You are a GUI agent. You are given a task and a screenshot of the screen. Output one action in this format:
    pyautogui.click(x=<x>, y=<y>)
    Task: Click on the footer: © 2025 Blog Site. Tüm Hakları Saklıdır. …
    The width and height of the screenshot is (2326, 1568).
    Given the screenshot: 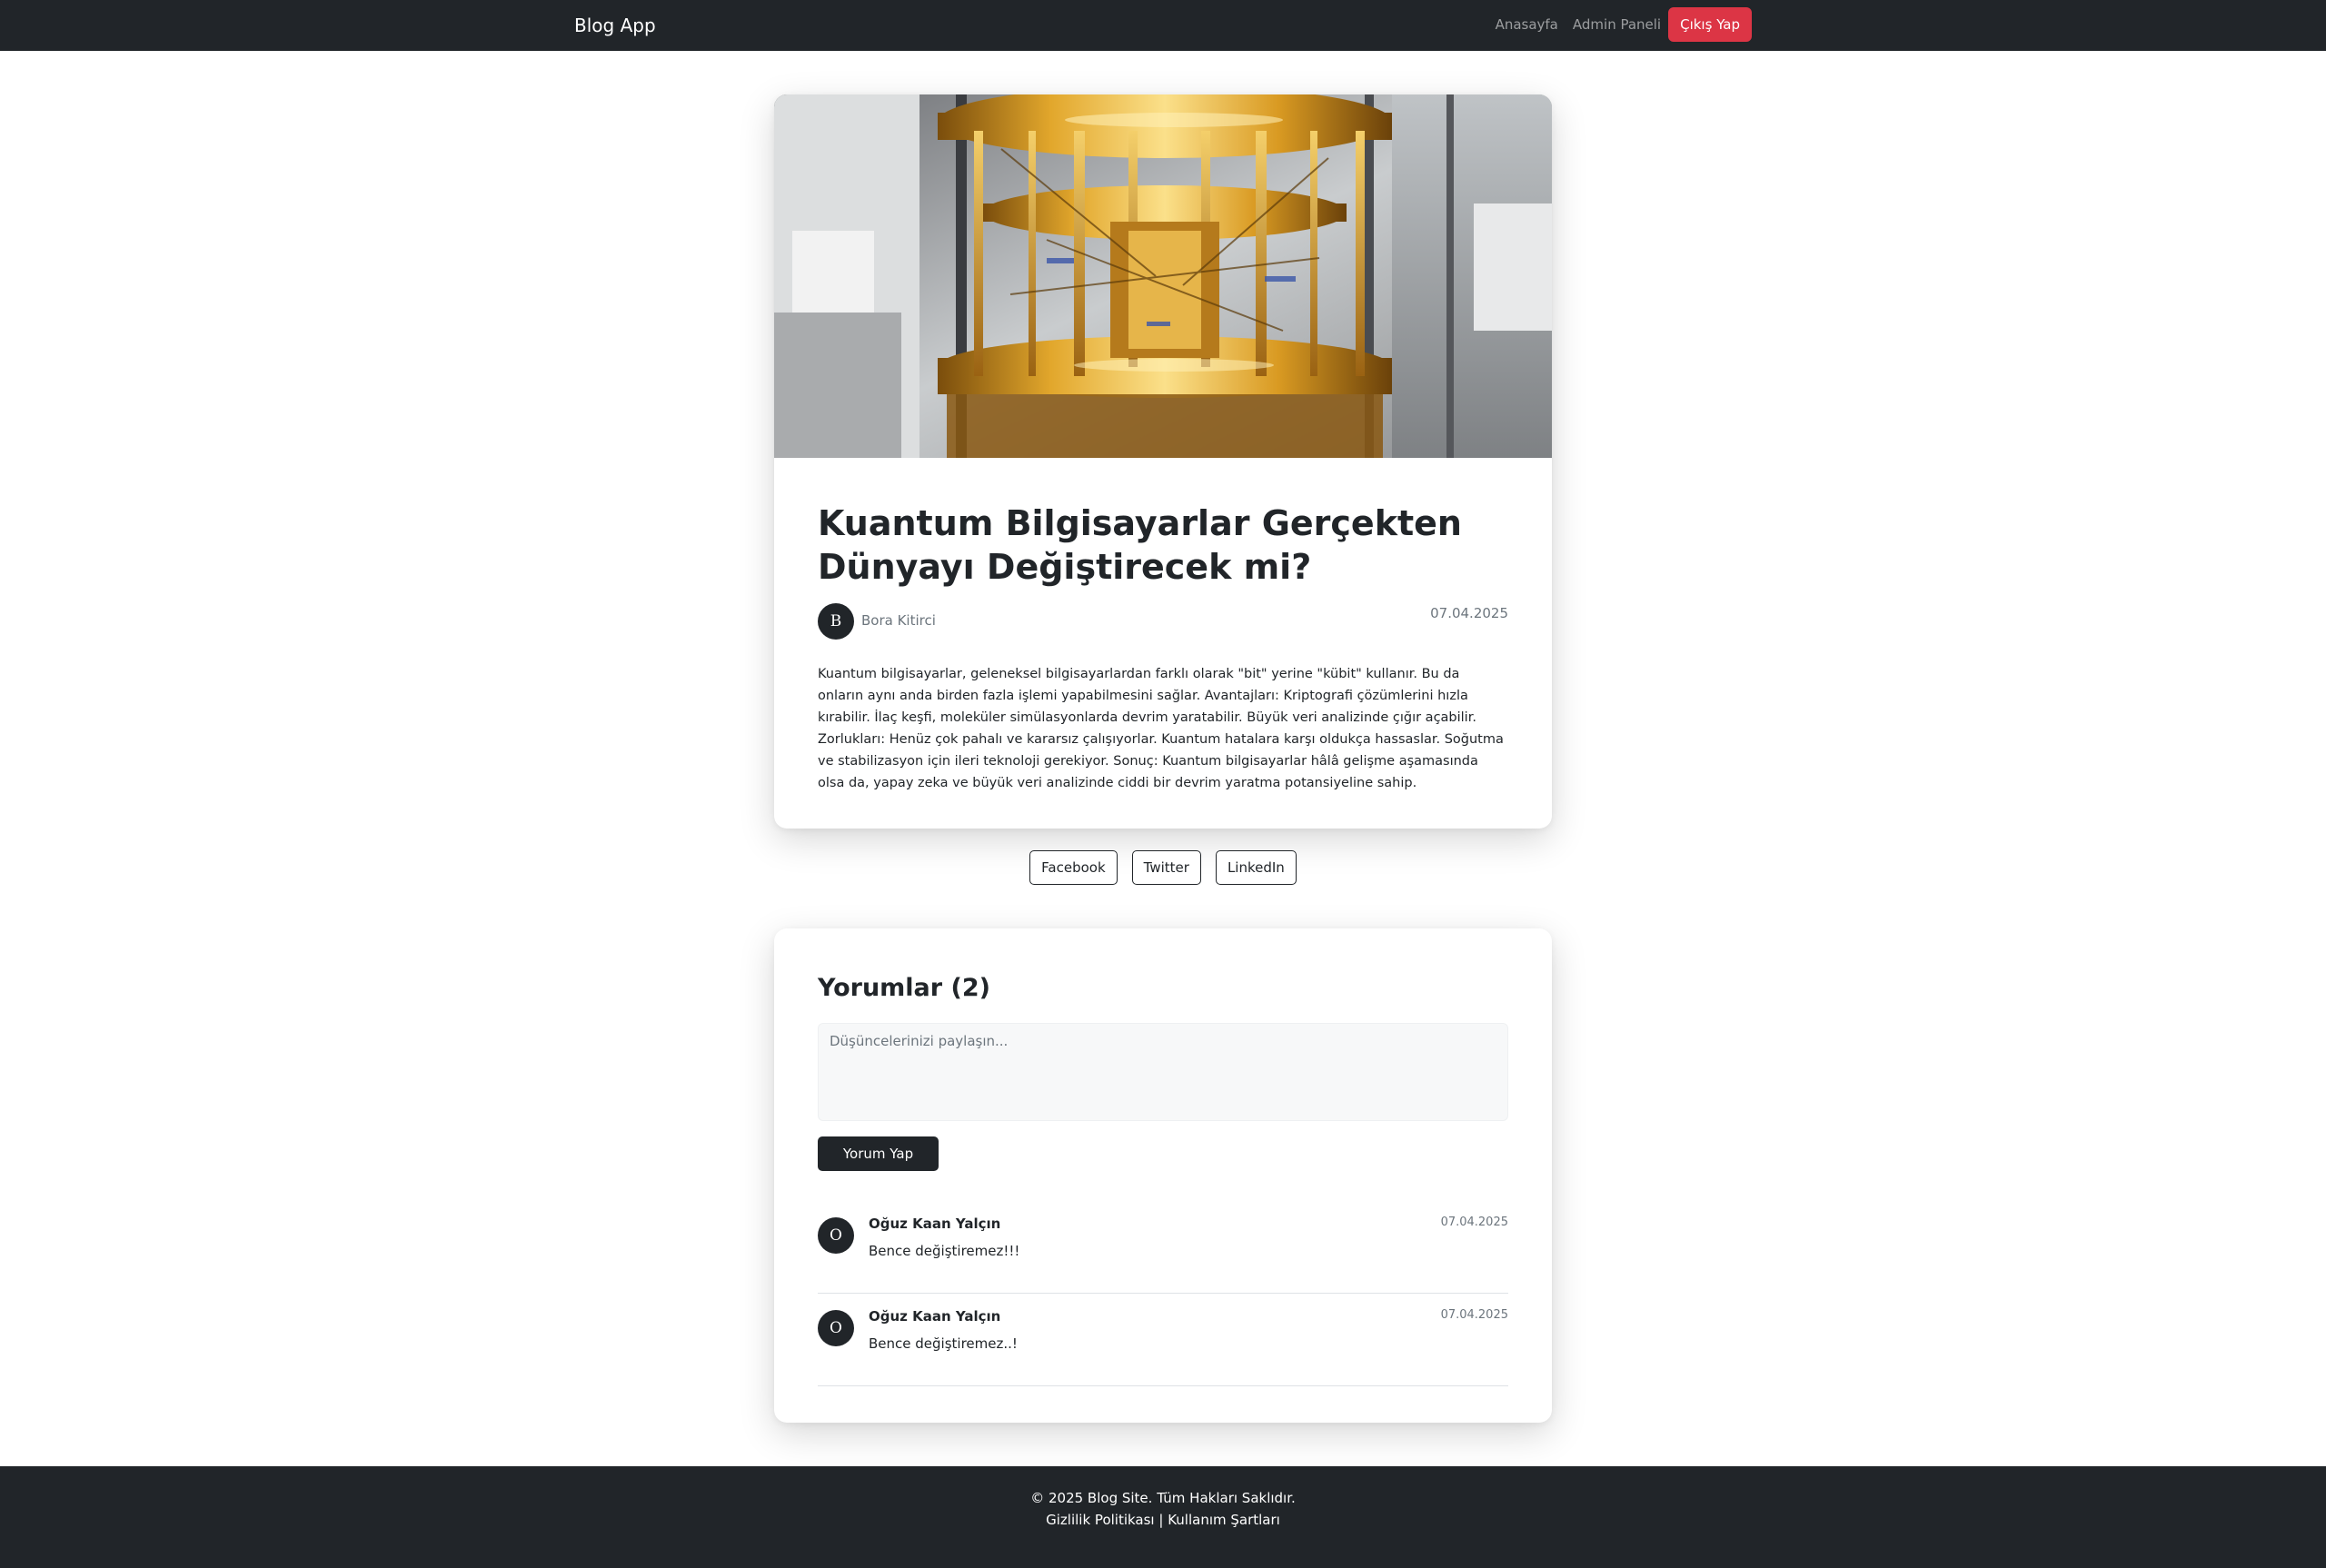 What is the action you would take?
    pyautogui.click(x=1163, y=1517)
    